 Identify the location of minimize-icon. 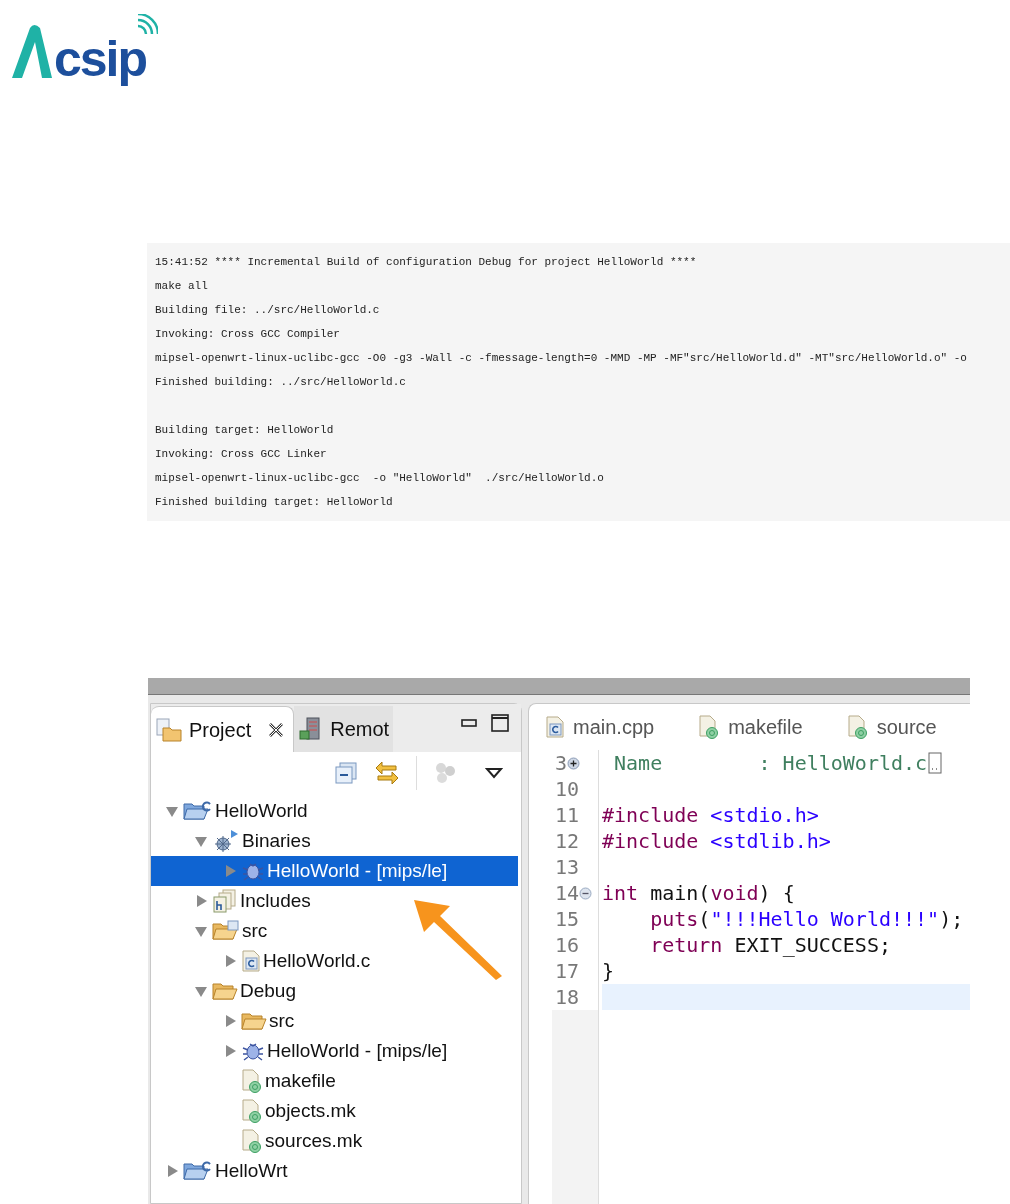
(469, 723).